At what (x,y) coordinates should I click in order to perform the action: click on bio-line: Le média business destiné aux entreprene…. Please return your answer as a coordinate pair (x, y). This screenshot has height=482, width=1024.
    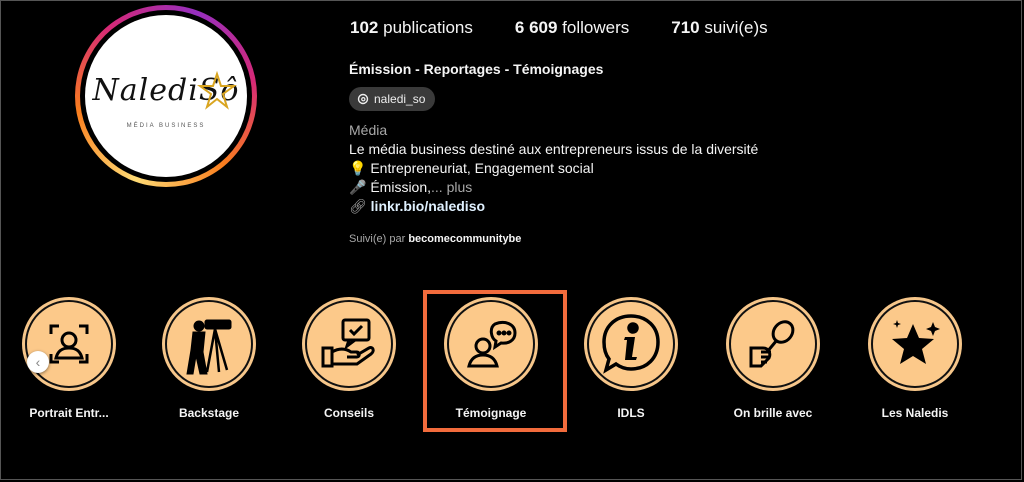
    Looking at the image, I should click on (554, 149).